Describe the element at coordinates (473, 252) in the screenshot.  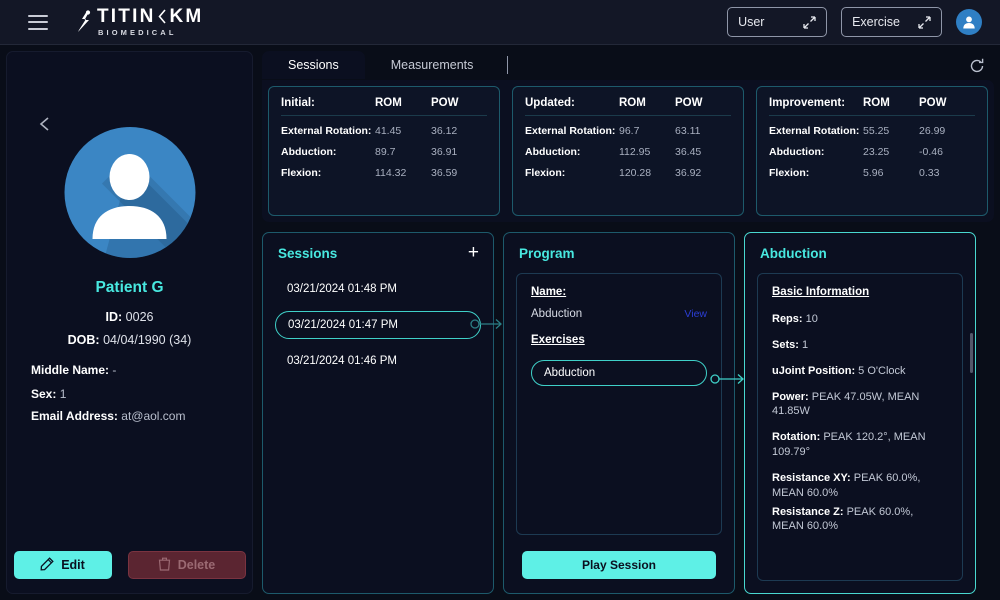
I see `plus-icon: +` at that location.